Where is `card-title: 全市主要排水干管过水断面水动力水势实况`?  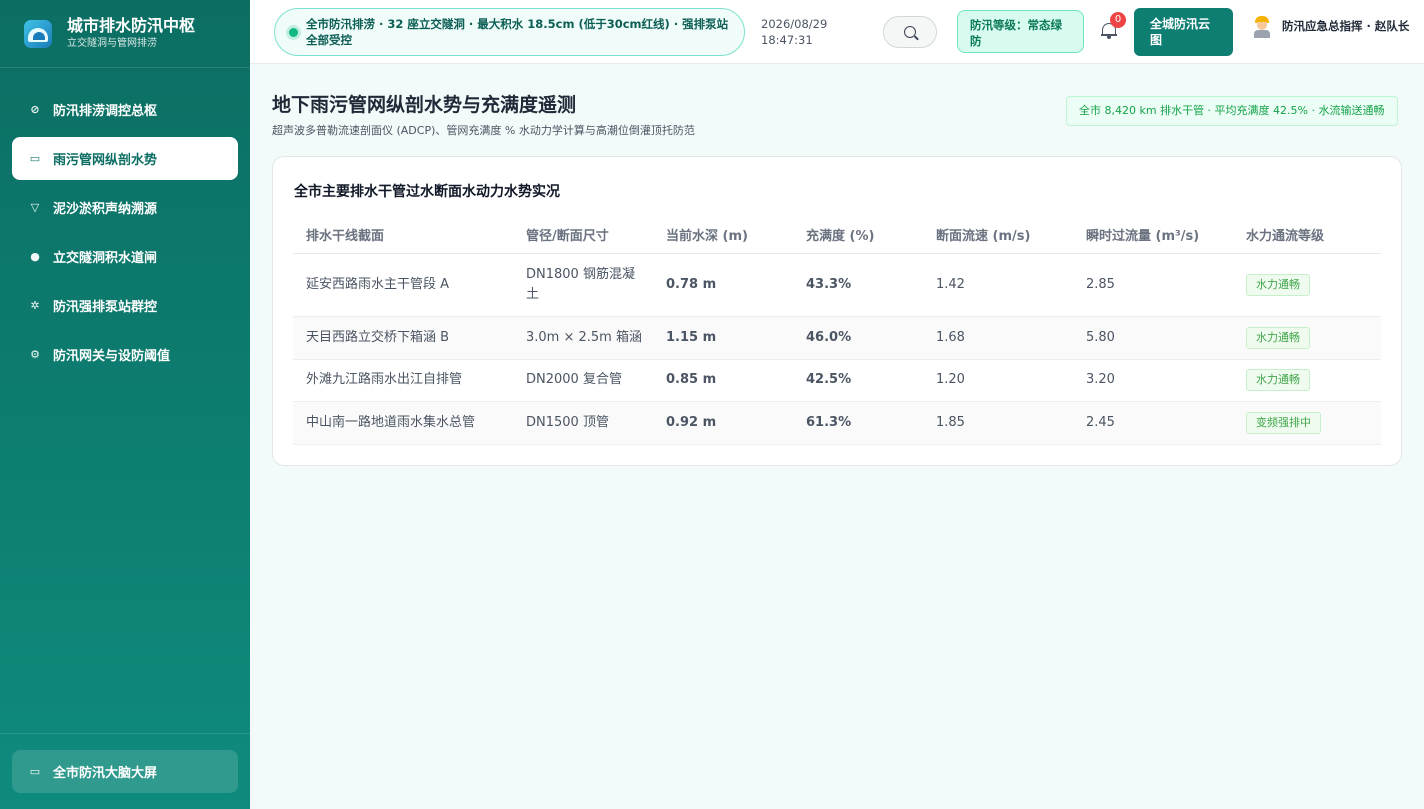 card-title: 全市主要排水干管过水断面水动力水势实况 is located at coordinates (427, 192).